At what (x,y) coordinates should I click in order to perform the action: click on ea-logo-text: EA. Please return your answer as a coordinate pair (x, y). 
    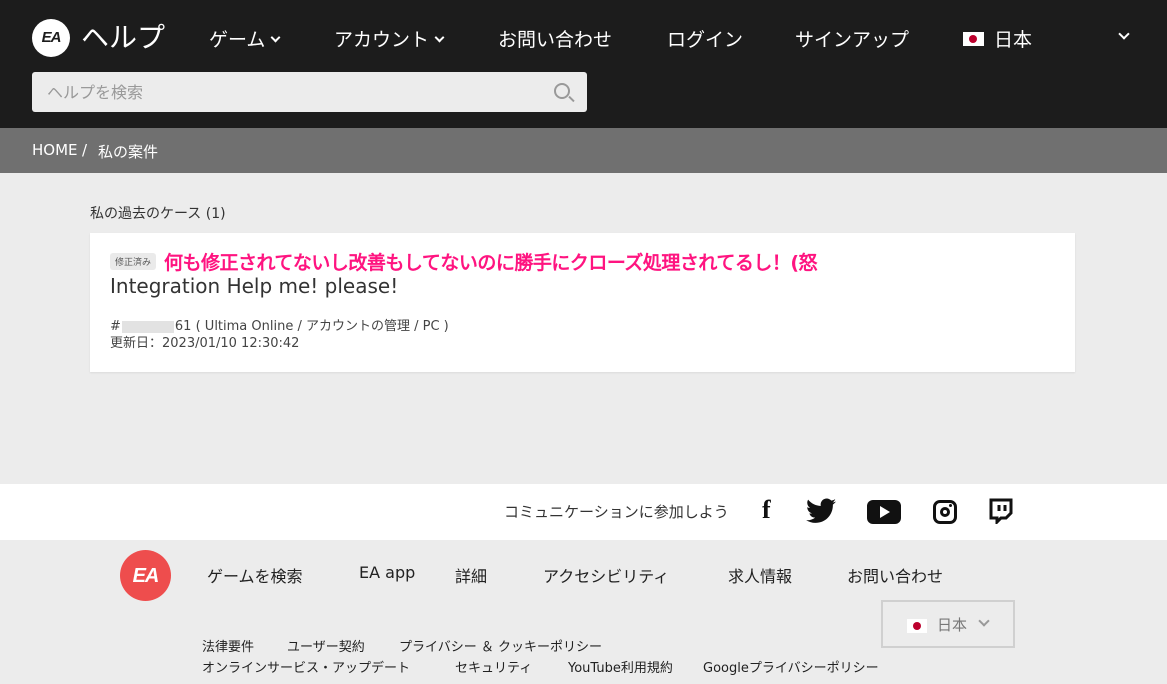
    Looking at the image, I should click on (51, 37).